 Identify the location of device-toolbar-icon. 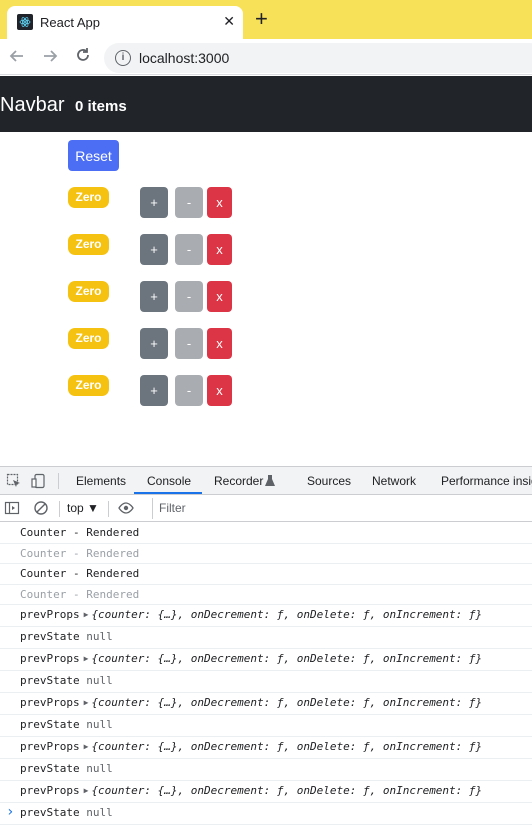
(39, 481).